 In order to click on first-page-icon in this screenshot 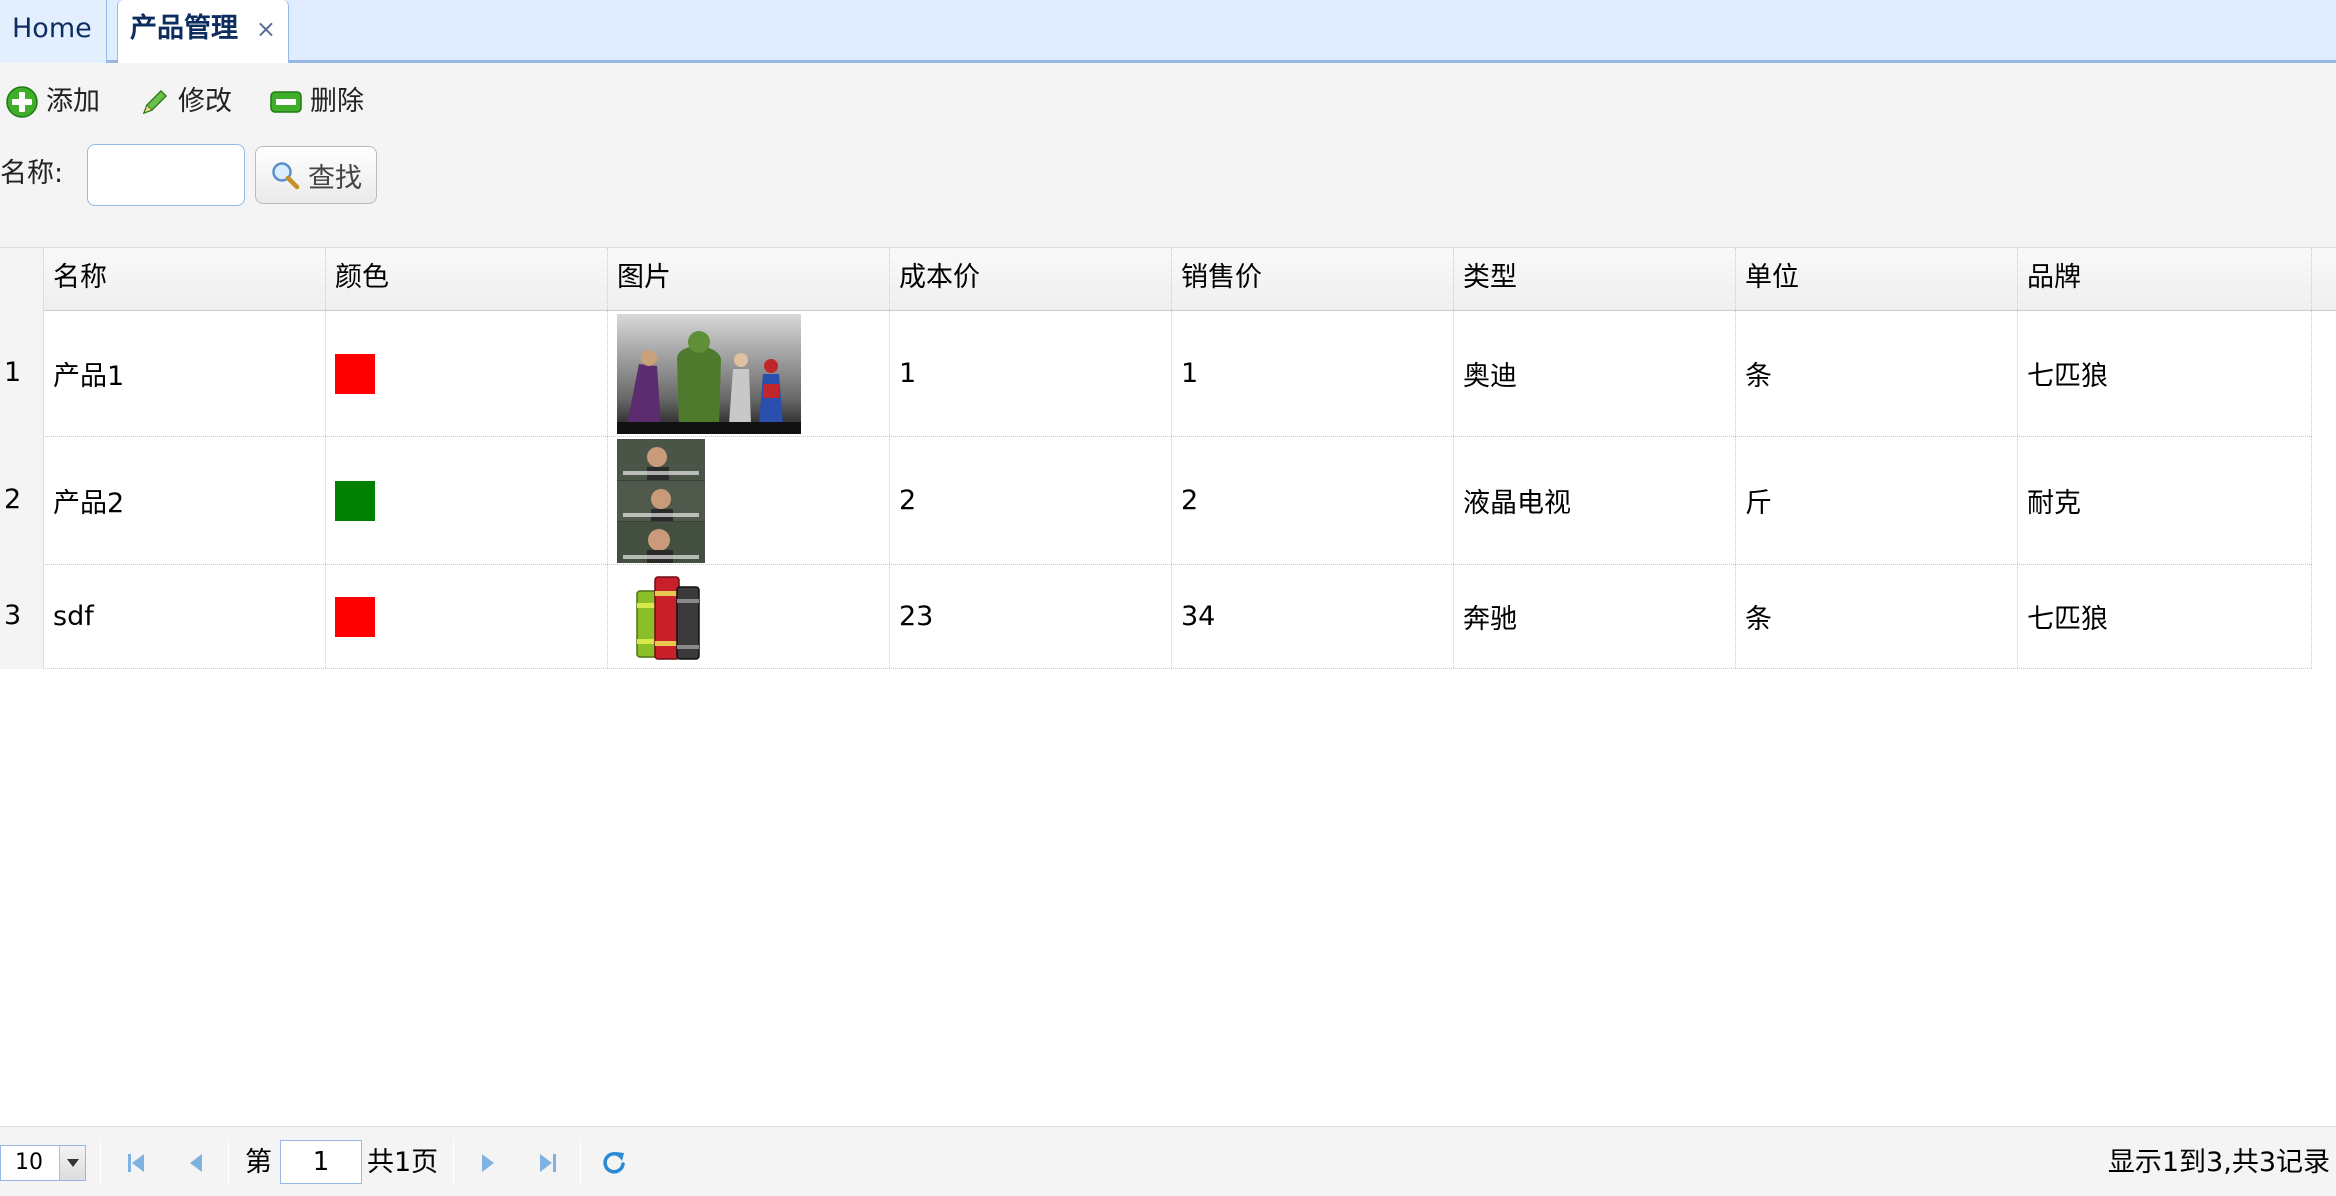, I will do `click(136, 1163)`.